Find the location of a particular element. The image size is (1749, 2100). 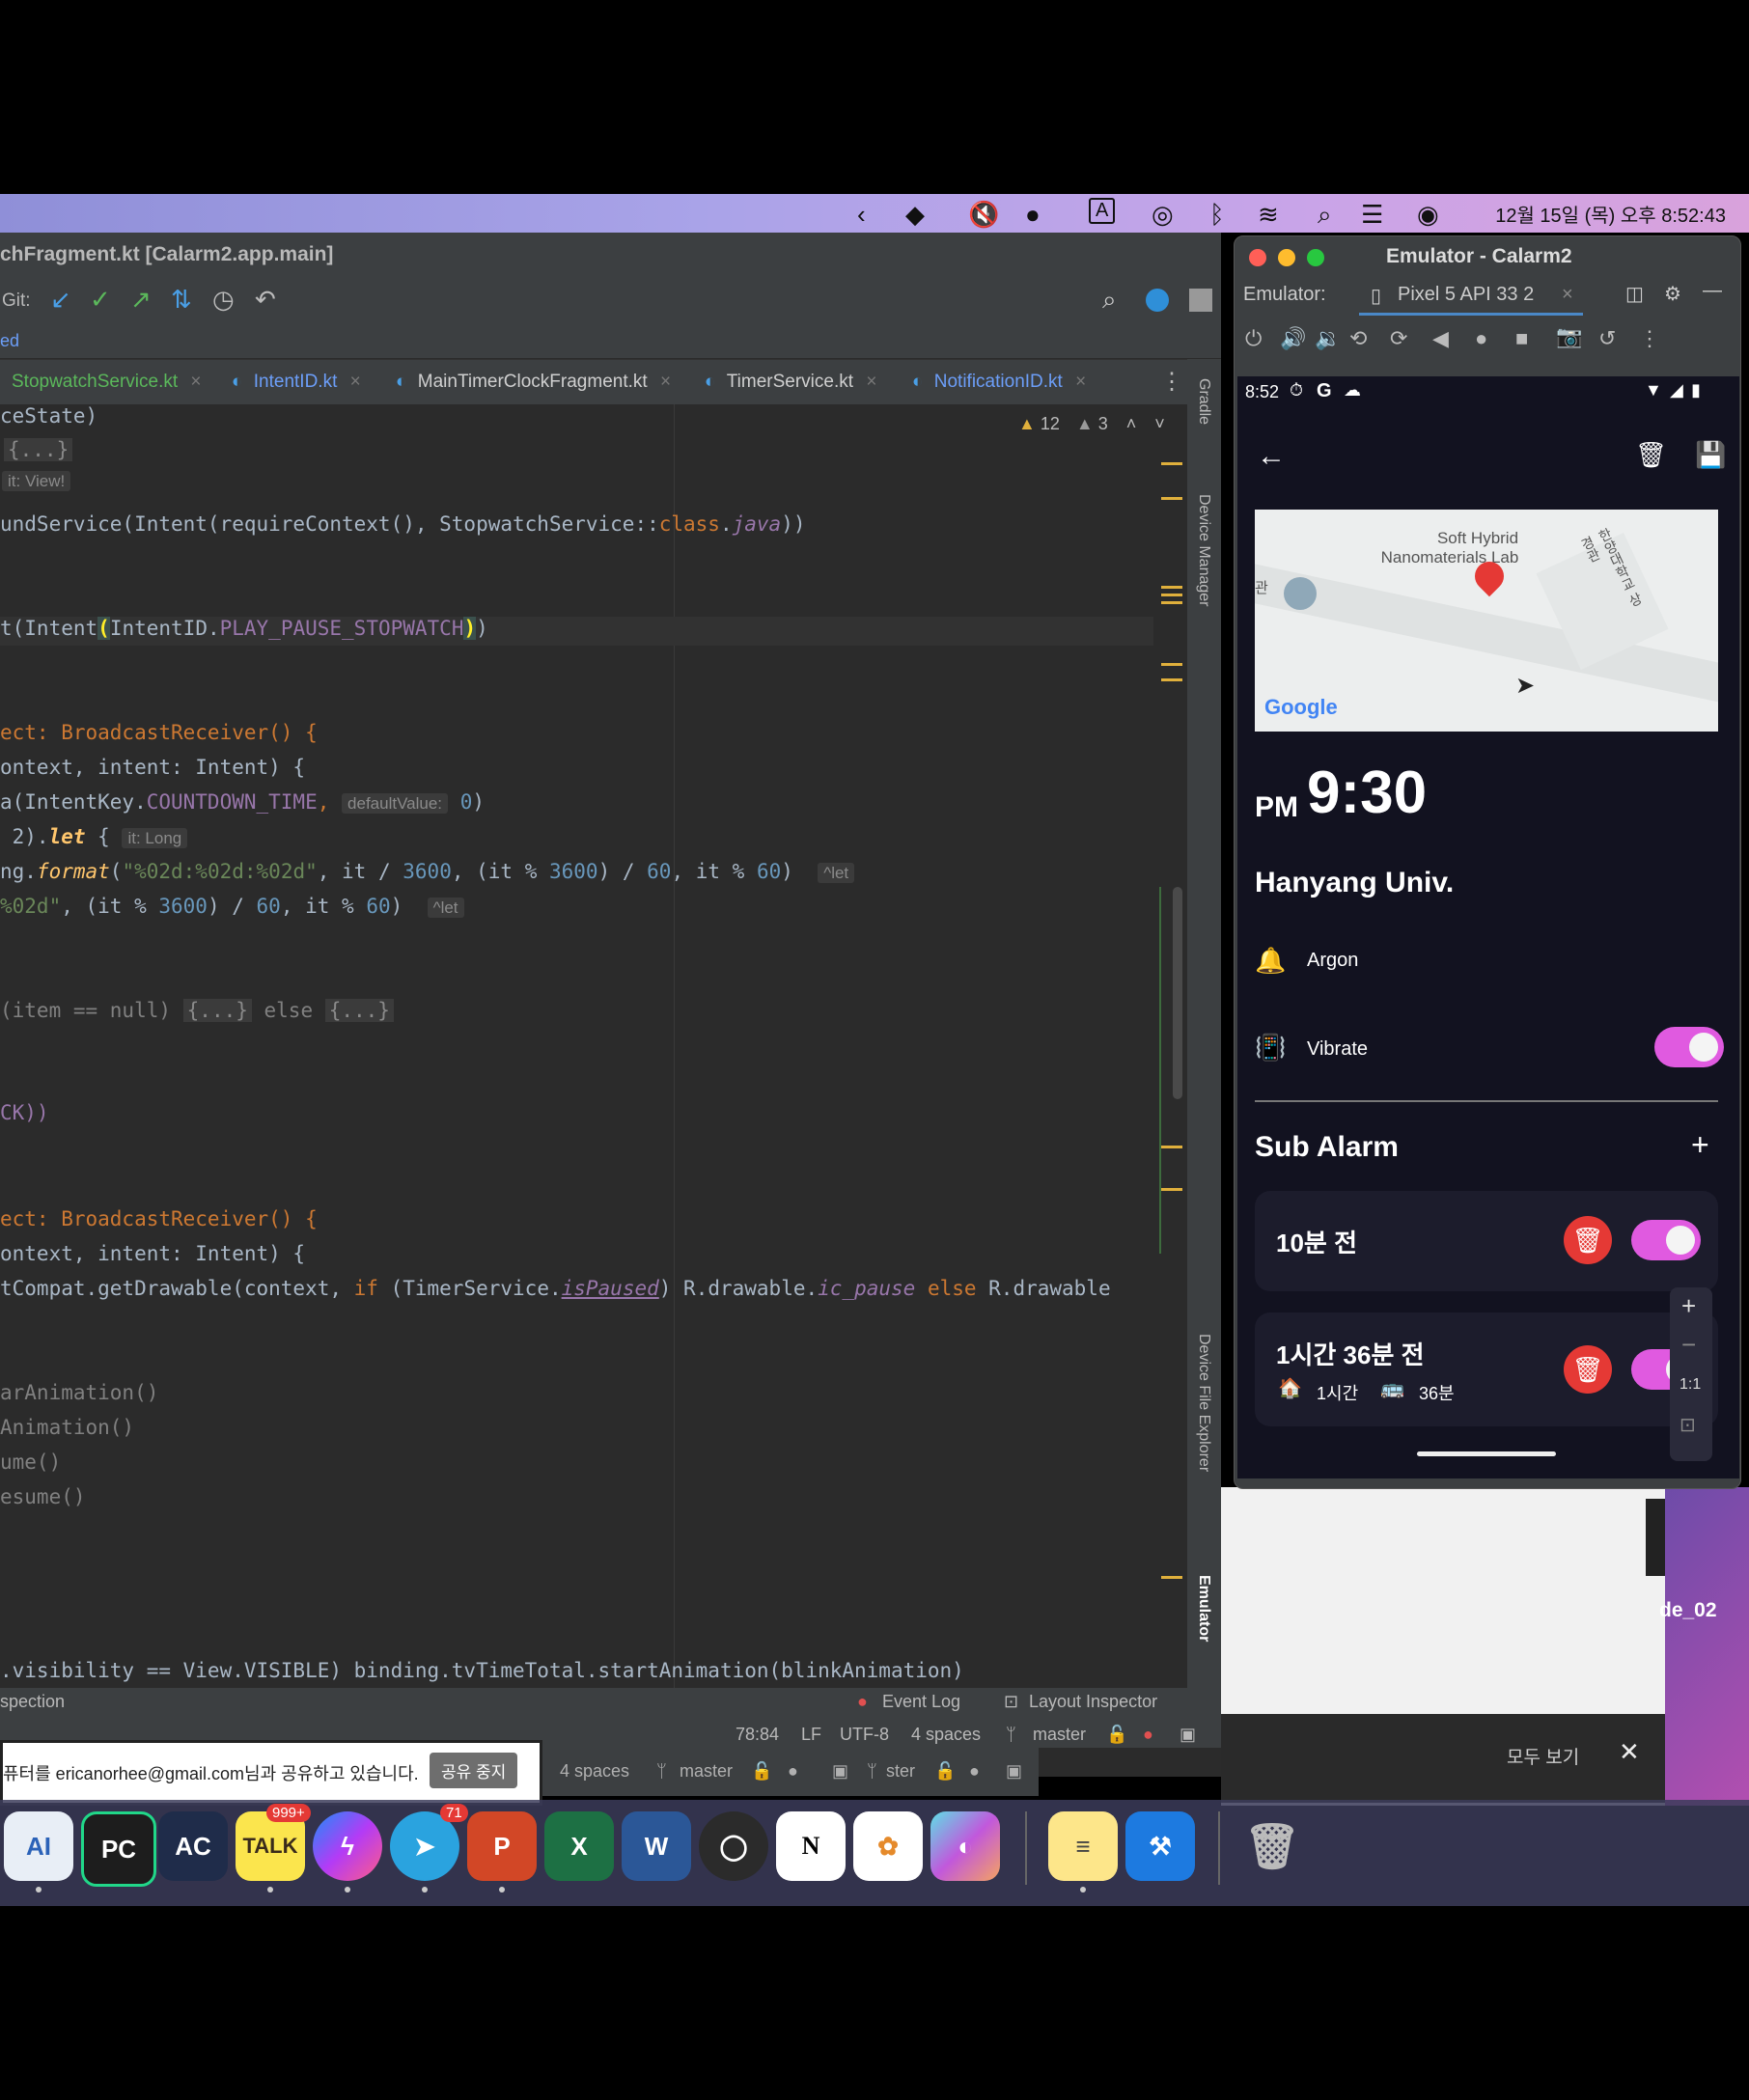

power-icon: ⏻ is located at coordinates (1253, 338).